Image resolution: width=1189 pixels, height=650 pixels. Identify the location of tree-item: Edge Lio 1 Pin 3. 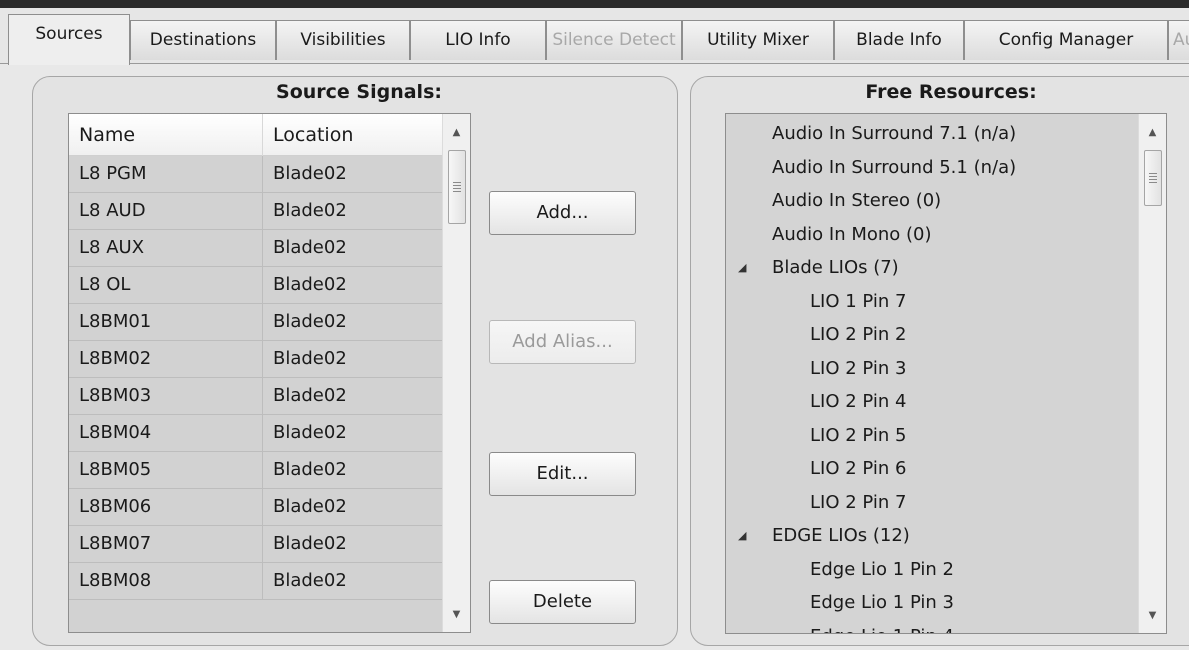
(926, 603).